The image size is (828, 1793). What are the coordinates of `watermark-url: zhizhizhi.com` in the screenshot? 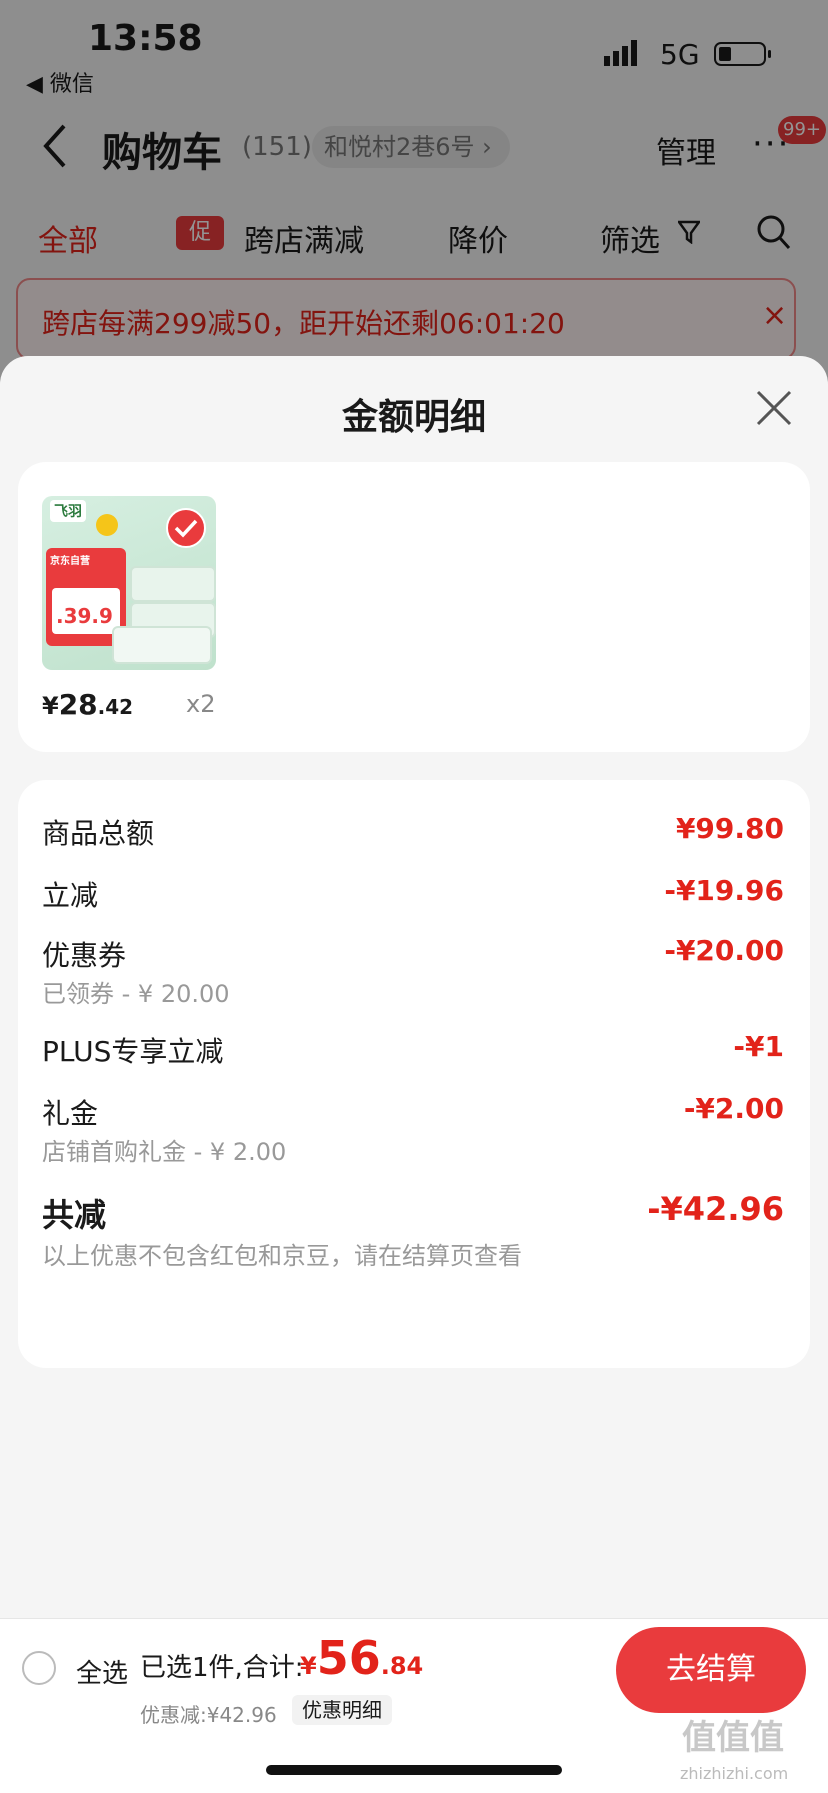 It's located at (734, 1773).